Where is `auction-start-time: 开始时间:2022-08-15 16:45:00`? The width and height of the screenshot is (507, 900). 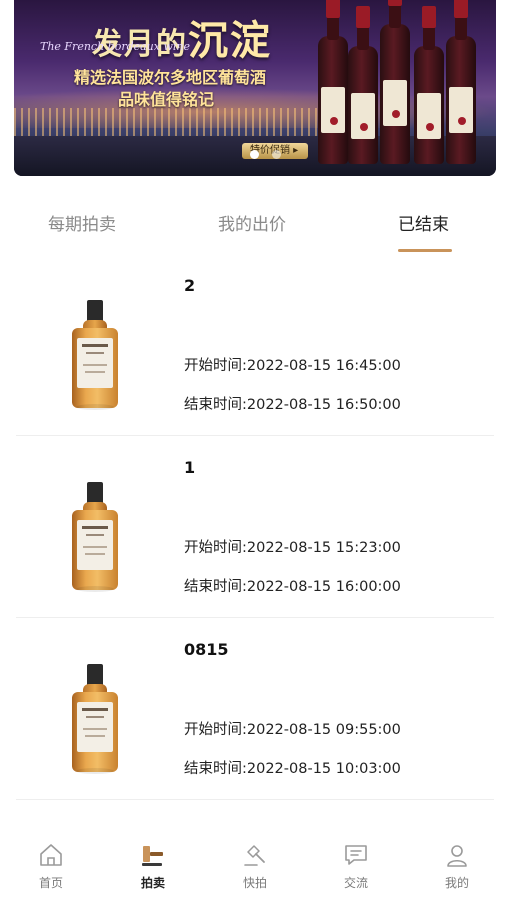
auction-start-time: 开始时间:2022-08-15 16:45:00 is located at coordinates (292, 366).